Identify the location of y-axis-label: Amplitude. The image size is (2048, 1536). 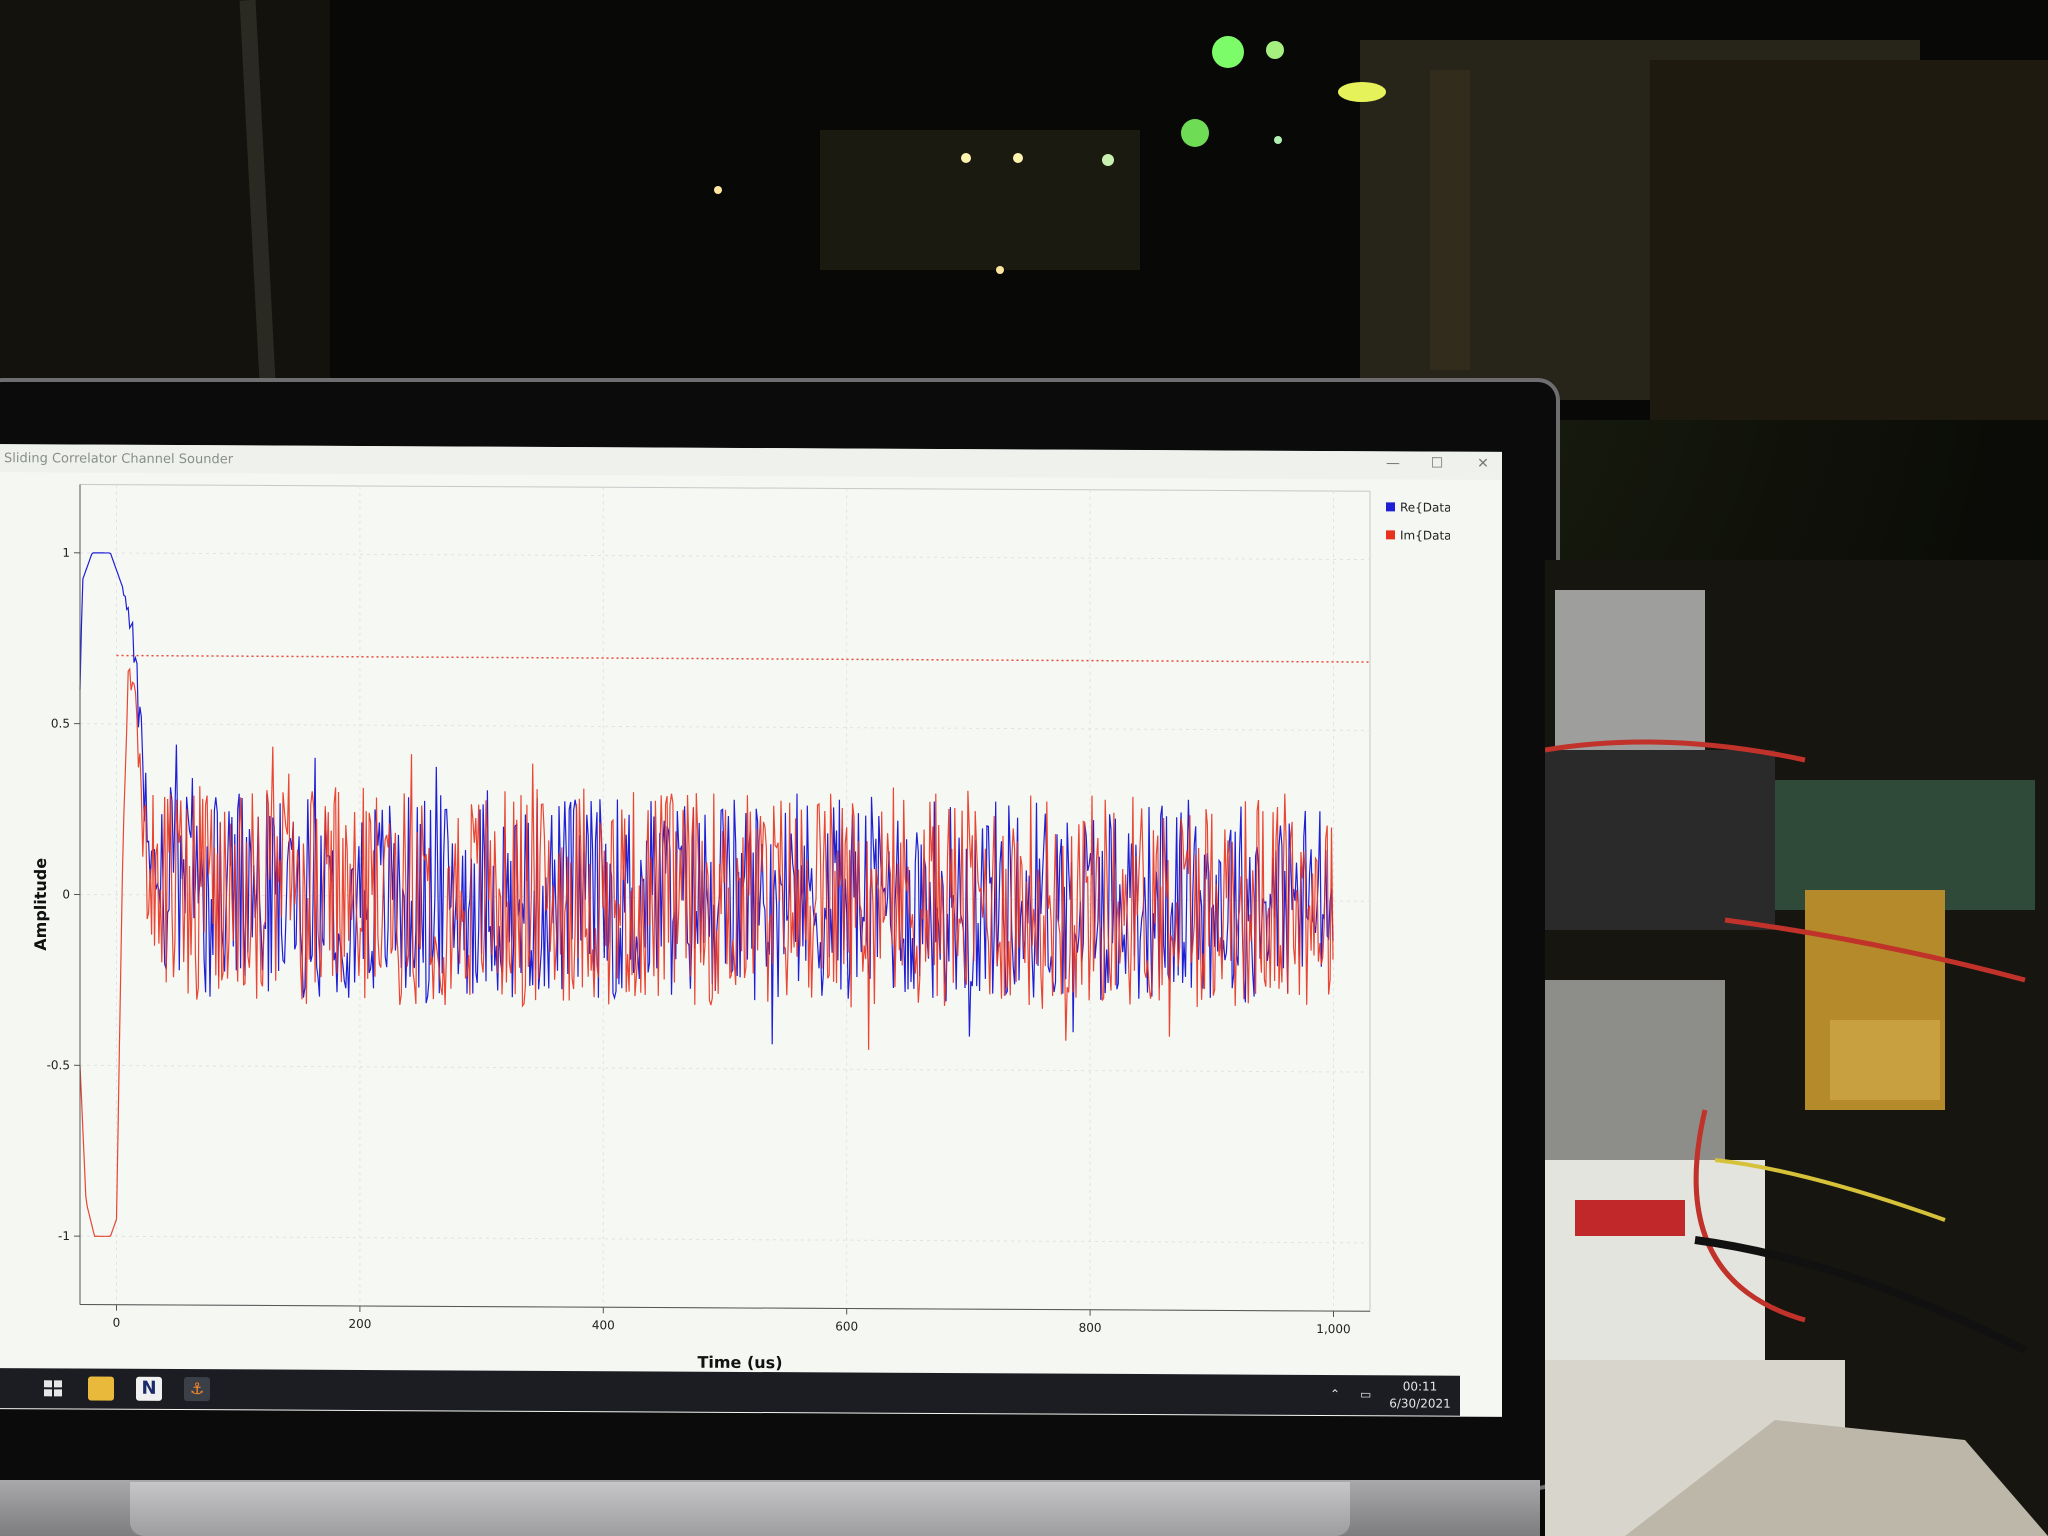
(40, 904).